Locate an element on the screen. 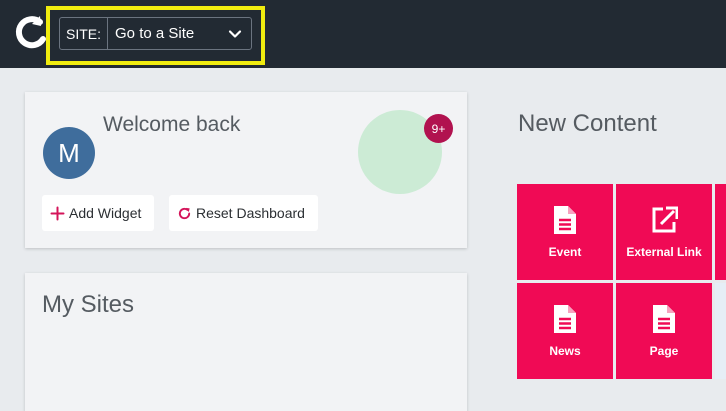  new-content-tile-event: Event is located at coordinates (565, 232).